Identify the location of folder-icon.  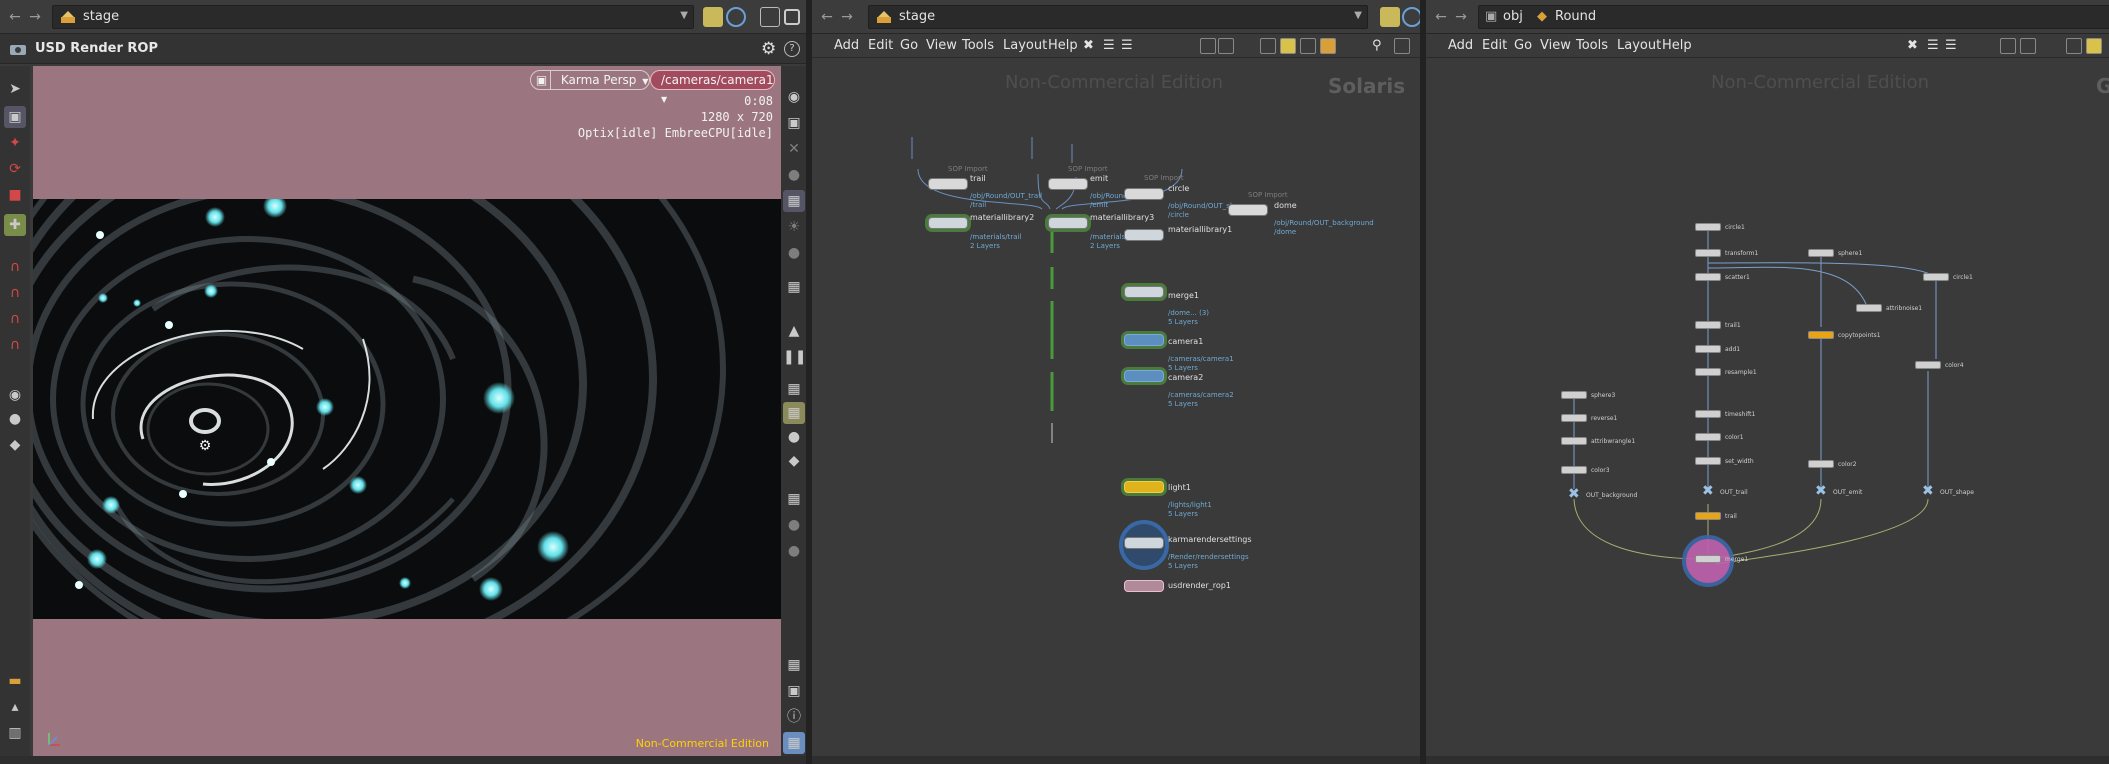
(1328, 46).